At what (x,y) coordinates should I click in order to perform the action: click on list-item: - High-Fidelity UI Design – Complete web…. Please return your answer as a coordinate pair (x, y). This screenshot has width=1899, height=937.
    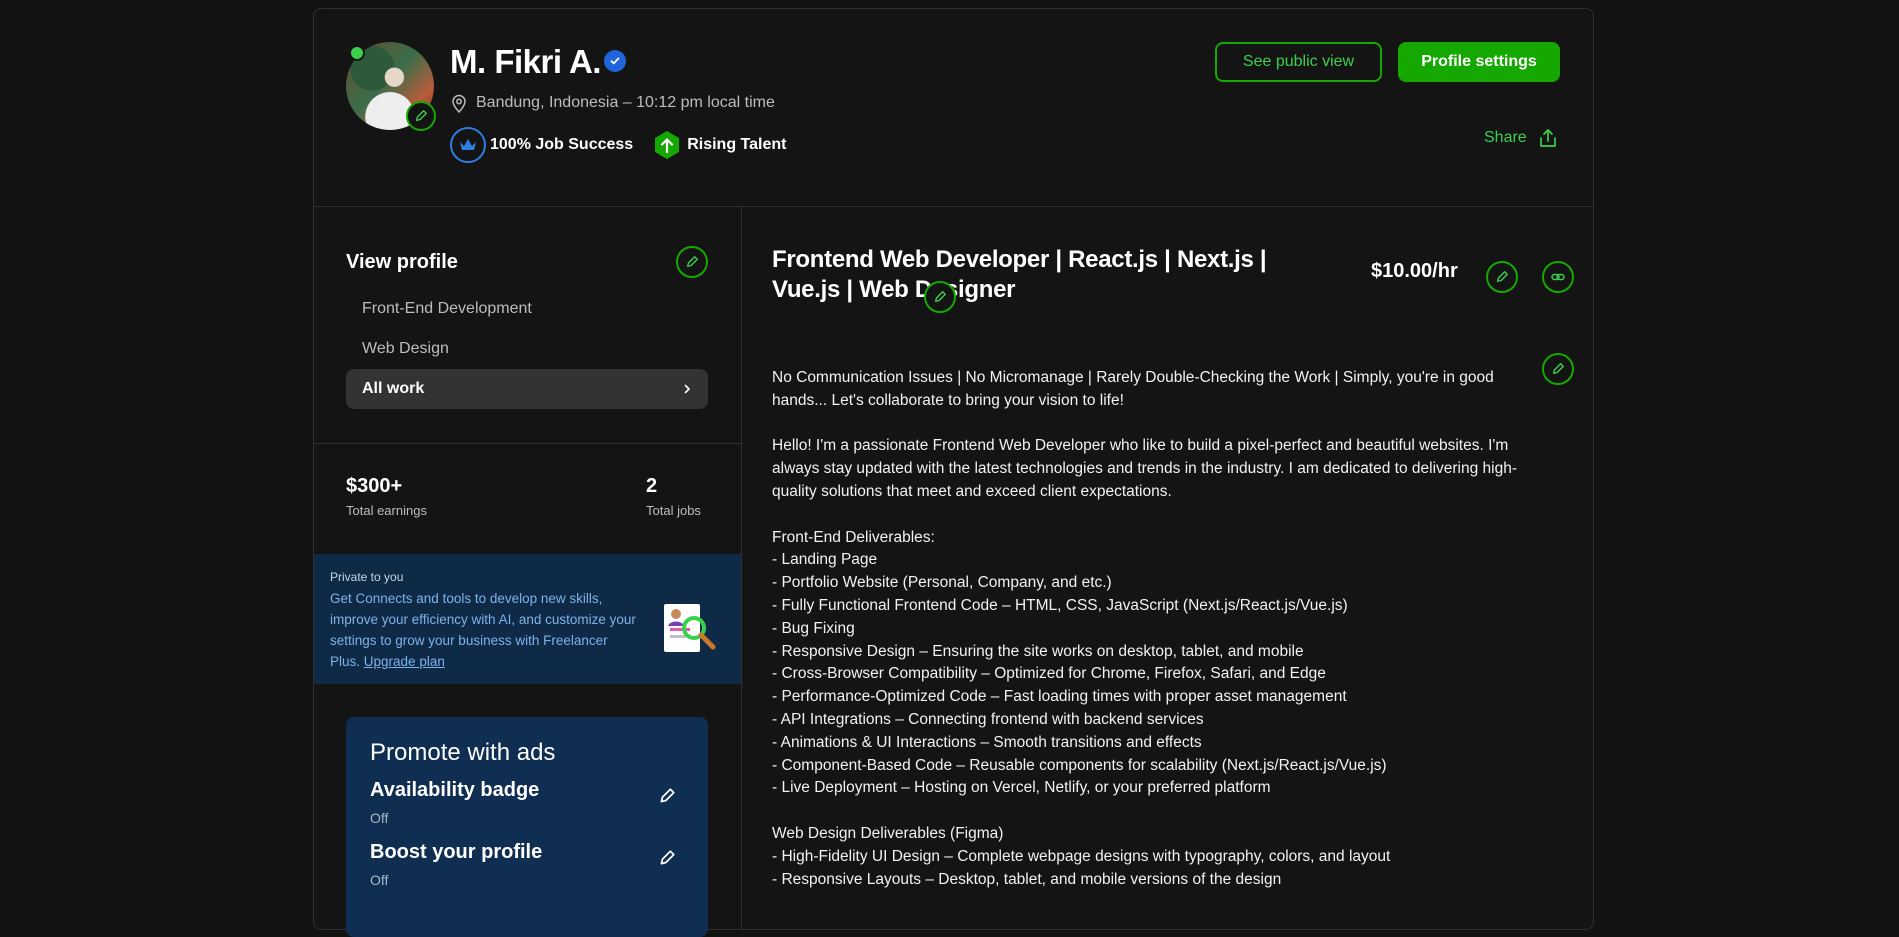
    Looking at the image, I should click on (1081, 856).